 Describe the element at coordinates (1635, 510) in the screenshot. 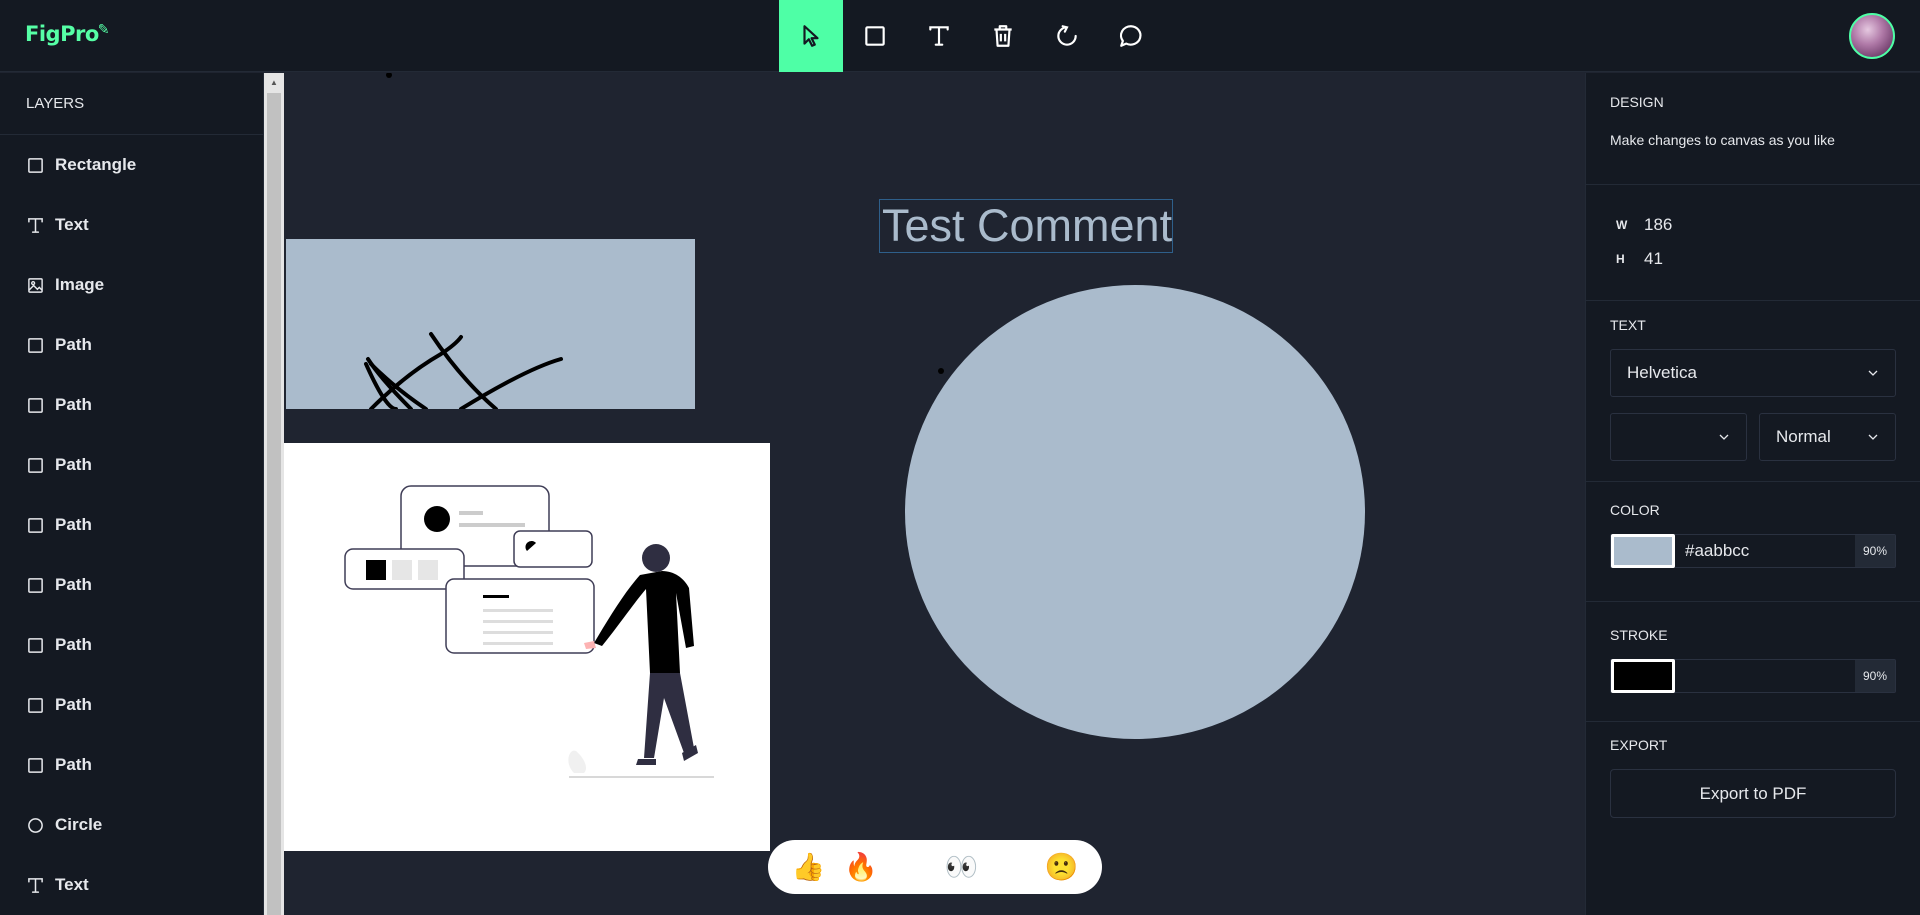

I see `color-title: COLOR` at that location.